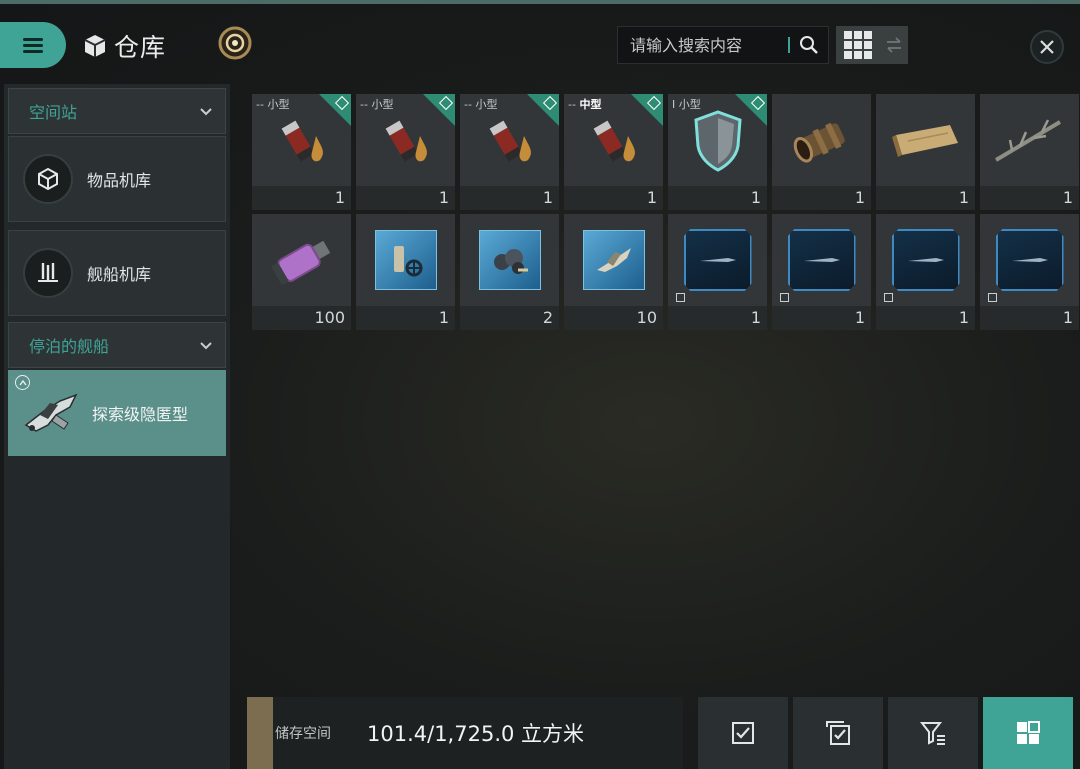  Describe the element at coordinates (53, 112) in the screenshot. I see `section-station-label: 空间站` at that location.